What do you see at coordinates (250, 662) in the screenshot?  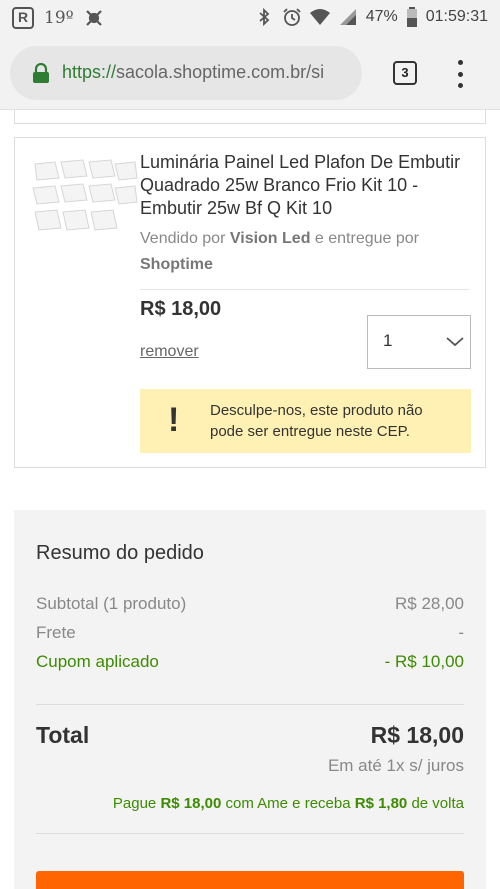 I see `coupon-row: Cupom aplicado - R$ 10,00` at bounding box center [250, 662].